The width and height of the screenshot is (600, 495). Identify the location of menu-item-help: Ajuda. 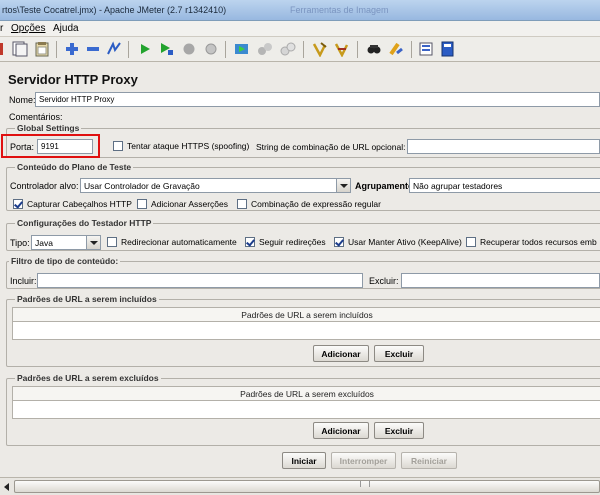
(66, 28).